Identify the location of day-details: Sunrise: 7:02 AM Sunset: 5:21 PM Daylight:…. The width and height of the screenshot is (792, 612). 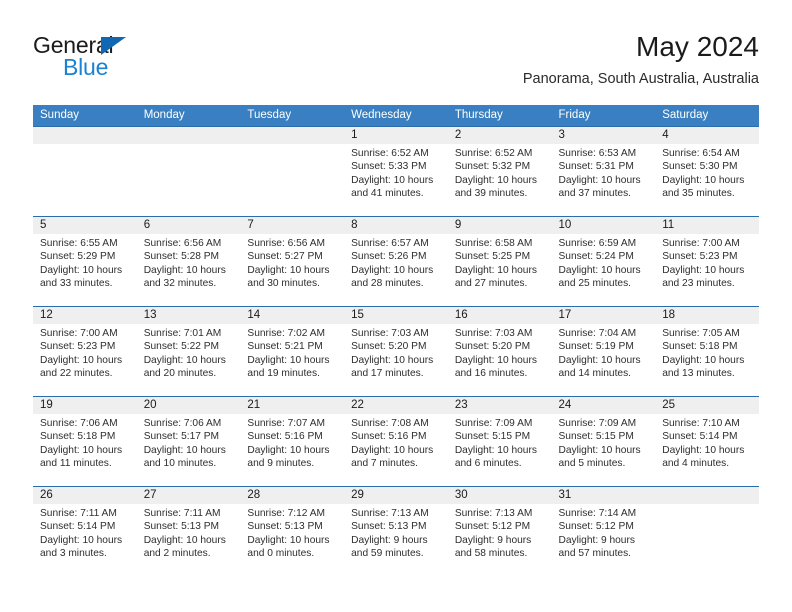
(292, 352).